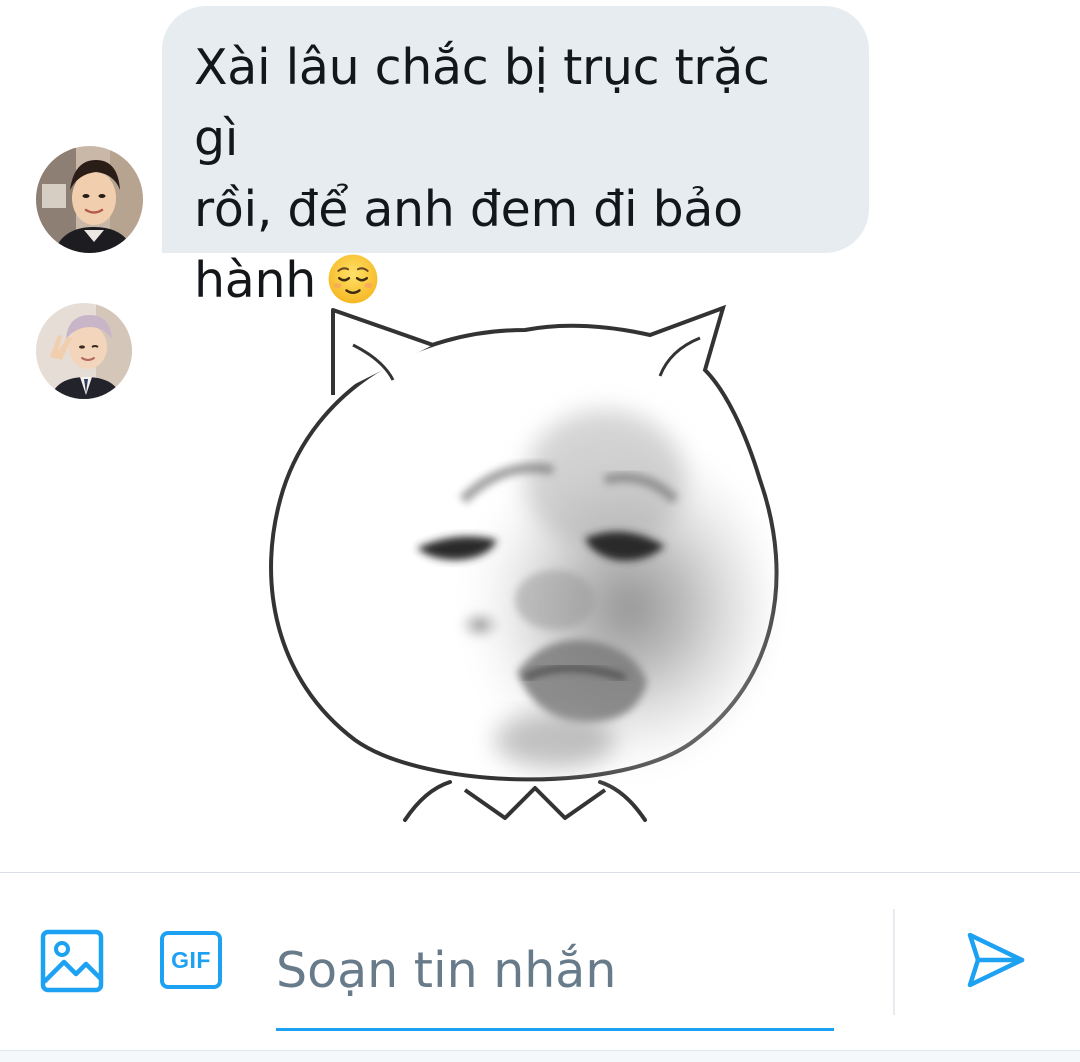  I want to click on message-input, so click(555, 972).